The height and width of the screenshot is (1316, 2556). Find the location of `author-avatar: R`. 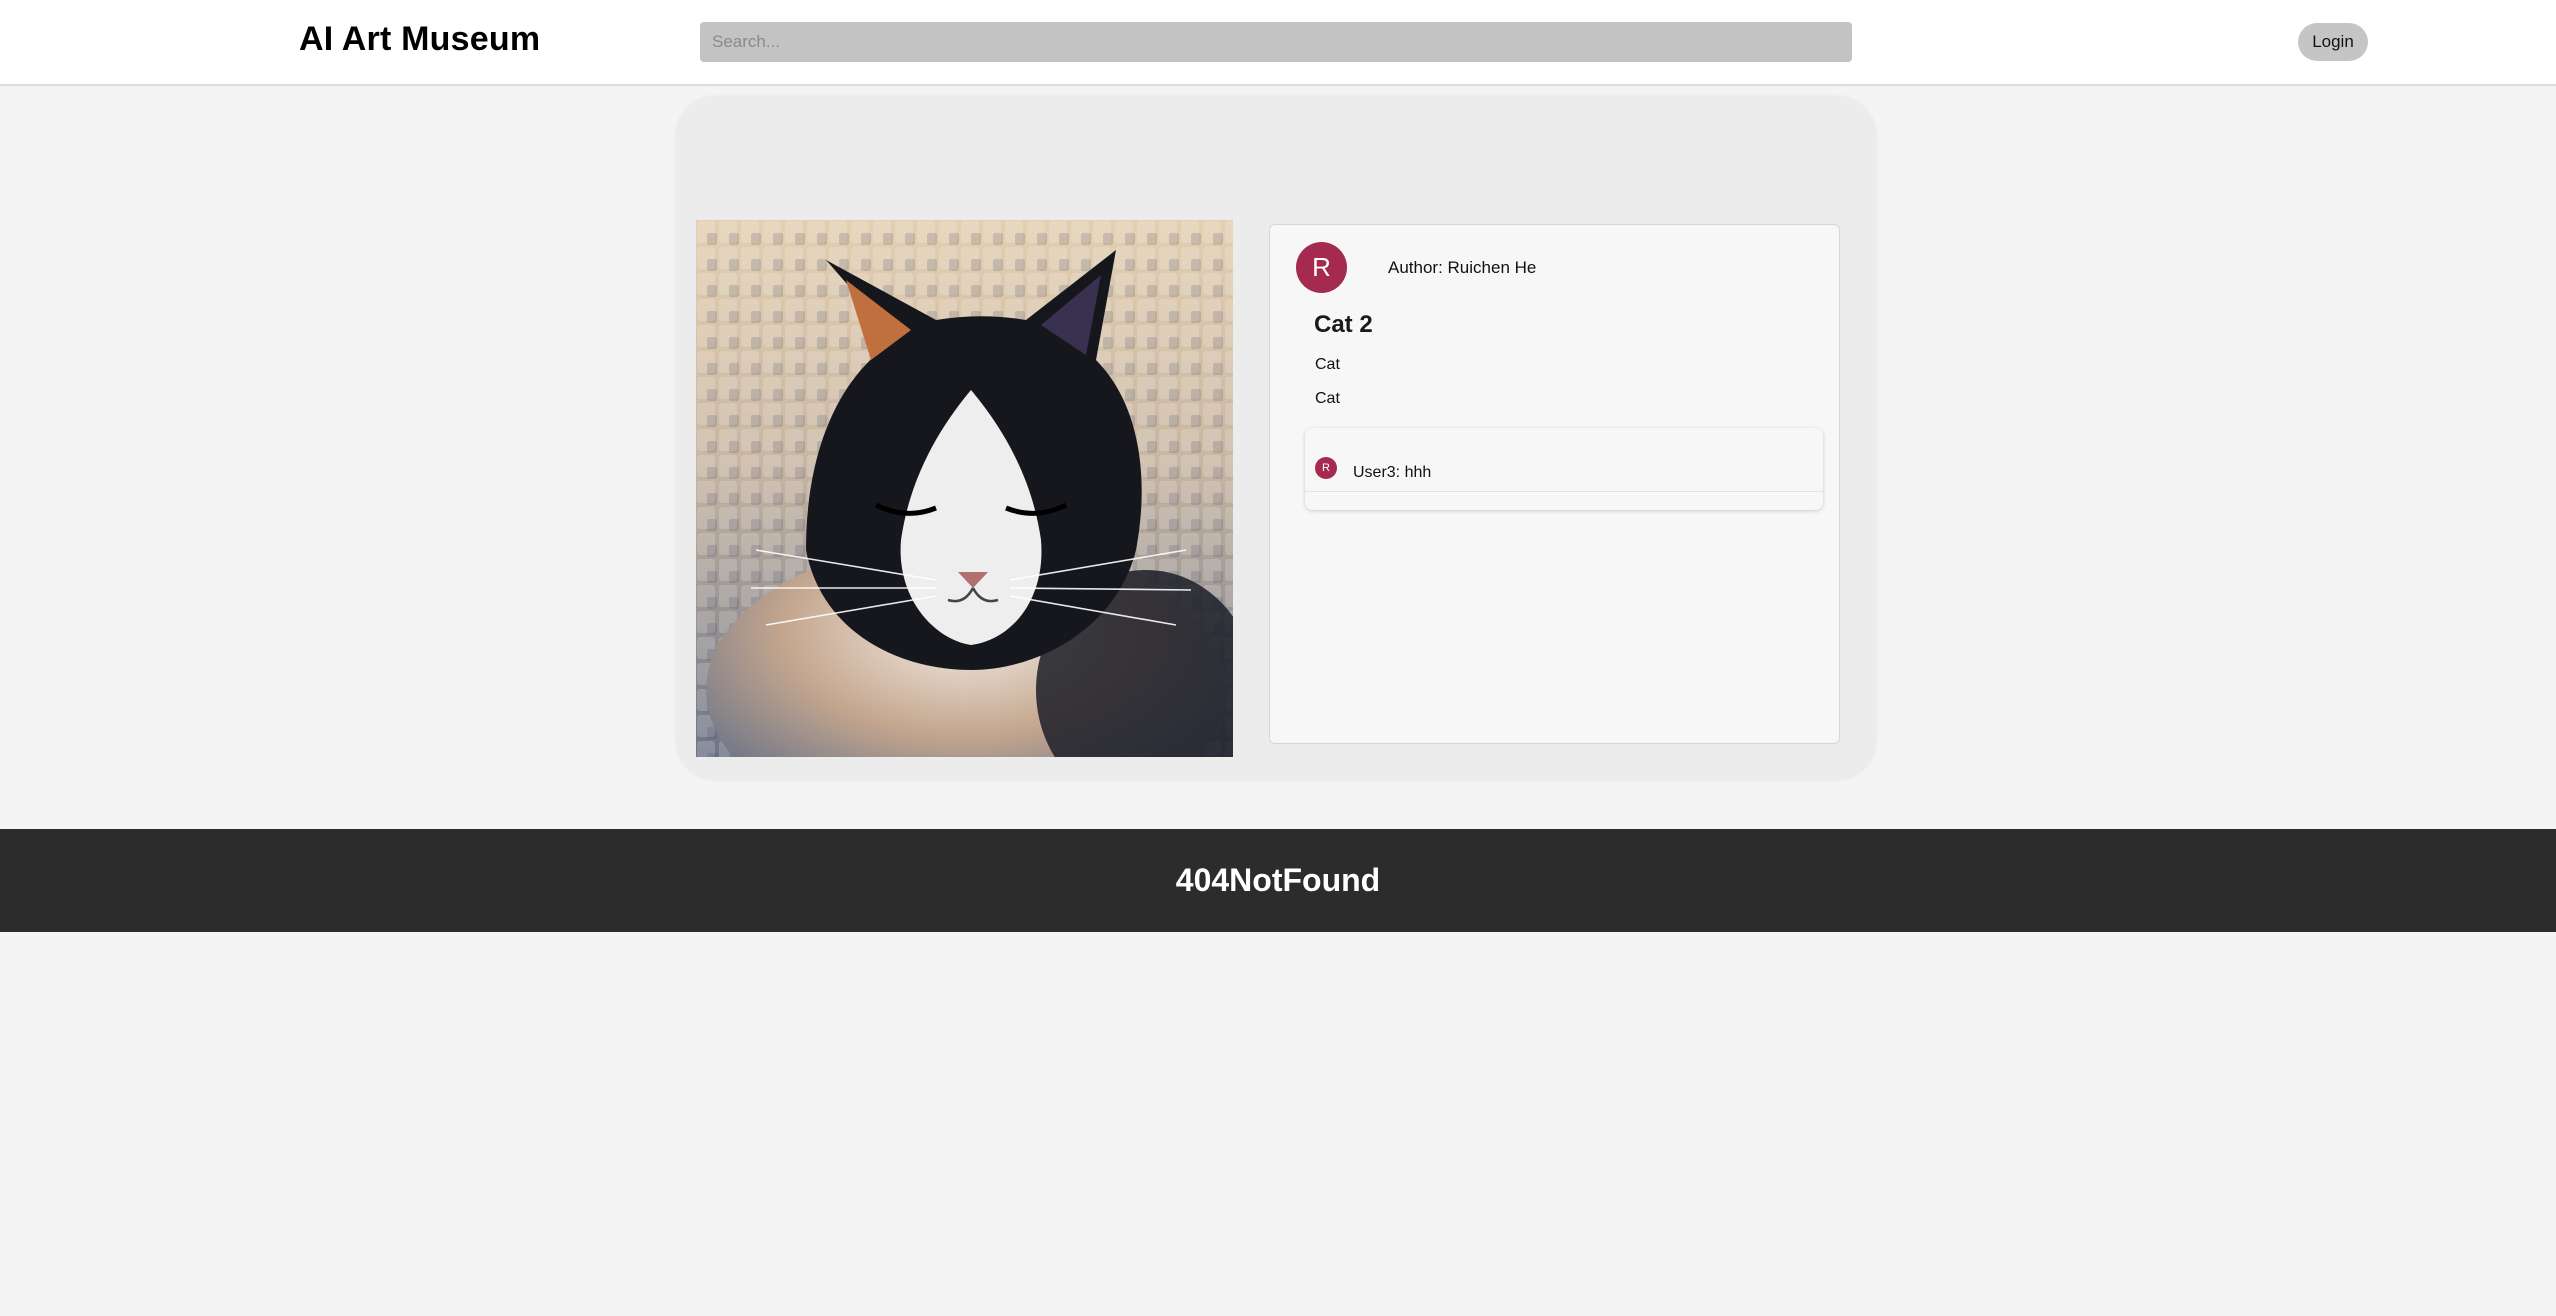

author-avatar: R is located at coordinates (1321, 267).